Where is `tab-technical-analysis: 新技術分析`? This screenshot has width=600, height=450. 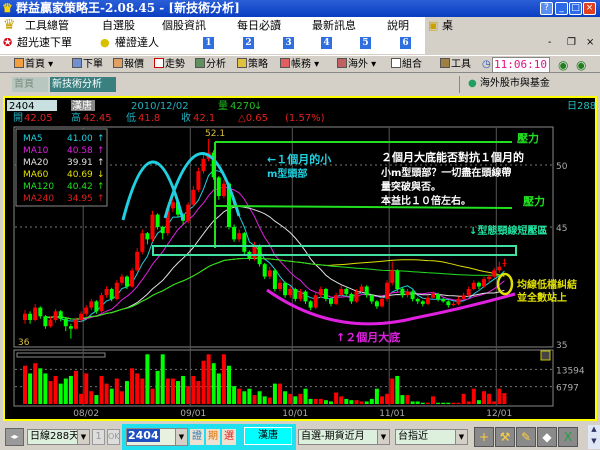 tab-technical-analysis: 新技術分析 is located at coordinates (83, 84).